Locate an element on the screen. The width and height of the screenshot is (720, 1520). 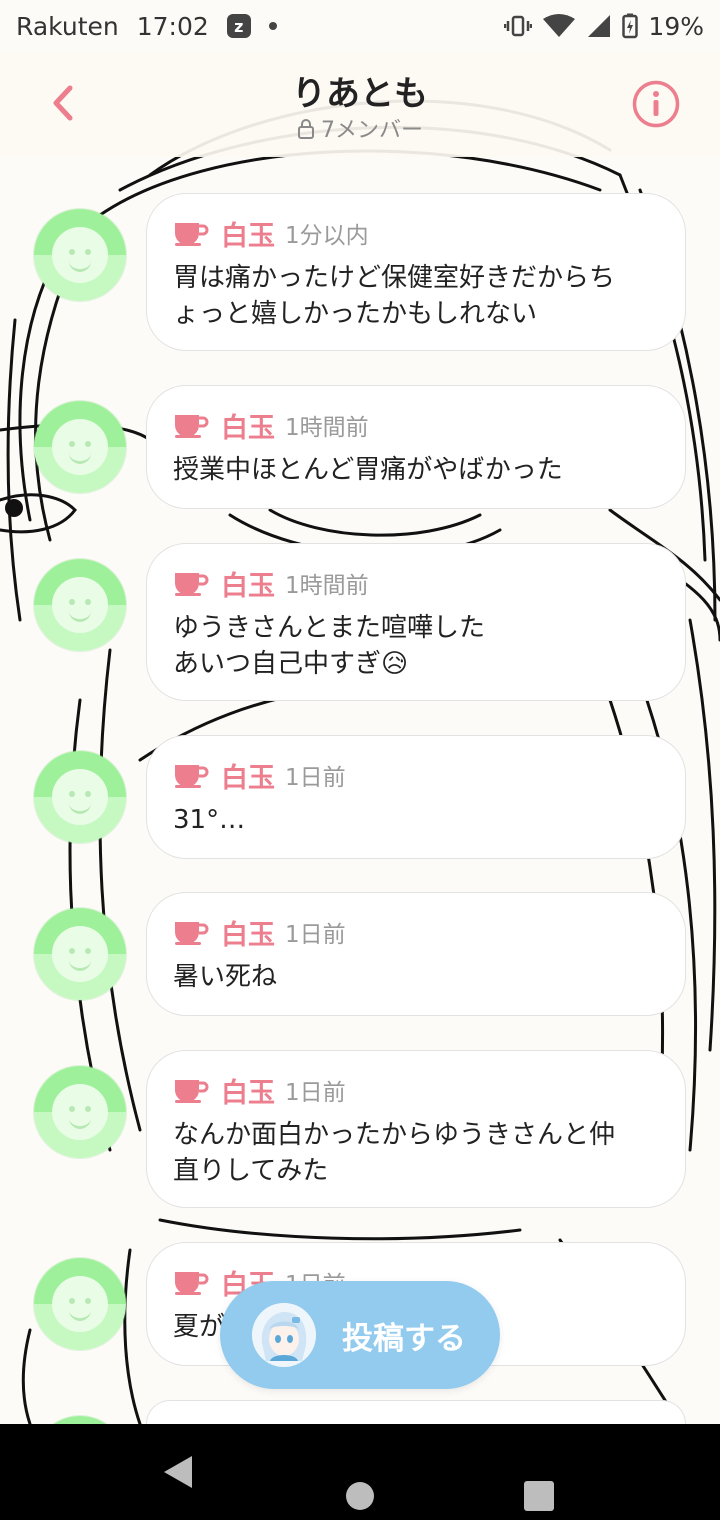
status-bar: Rakuten 17:02 z 19% is located at coordinates (360, 26).